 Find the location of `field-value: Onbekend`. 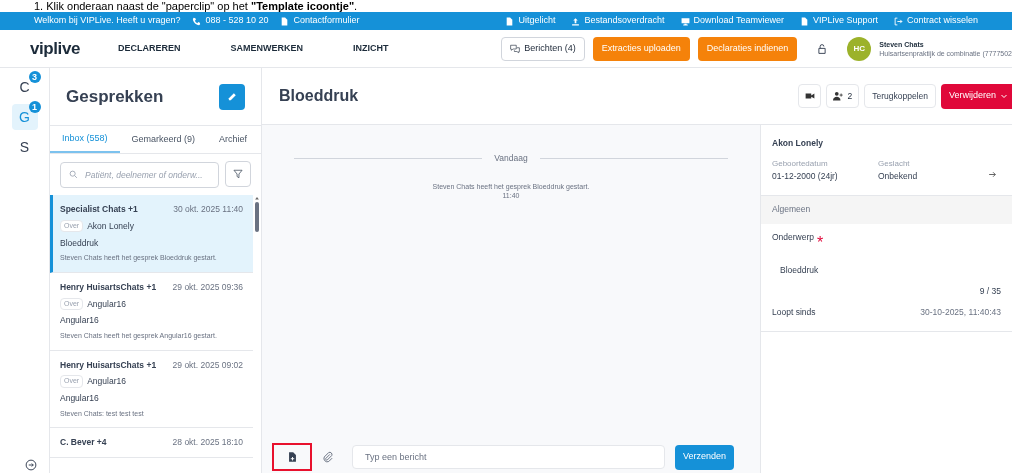

field-value: Onbekend is located at coordinates (898, 176).